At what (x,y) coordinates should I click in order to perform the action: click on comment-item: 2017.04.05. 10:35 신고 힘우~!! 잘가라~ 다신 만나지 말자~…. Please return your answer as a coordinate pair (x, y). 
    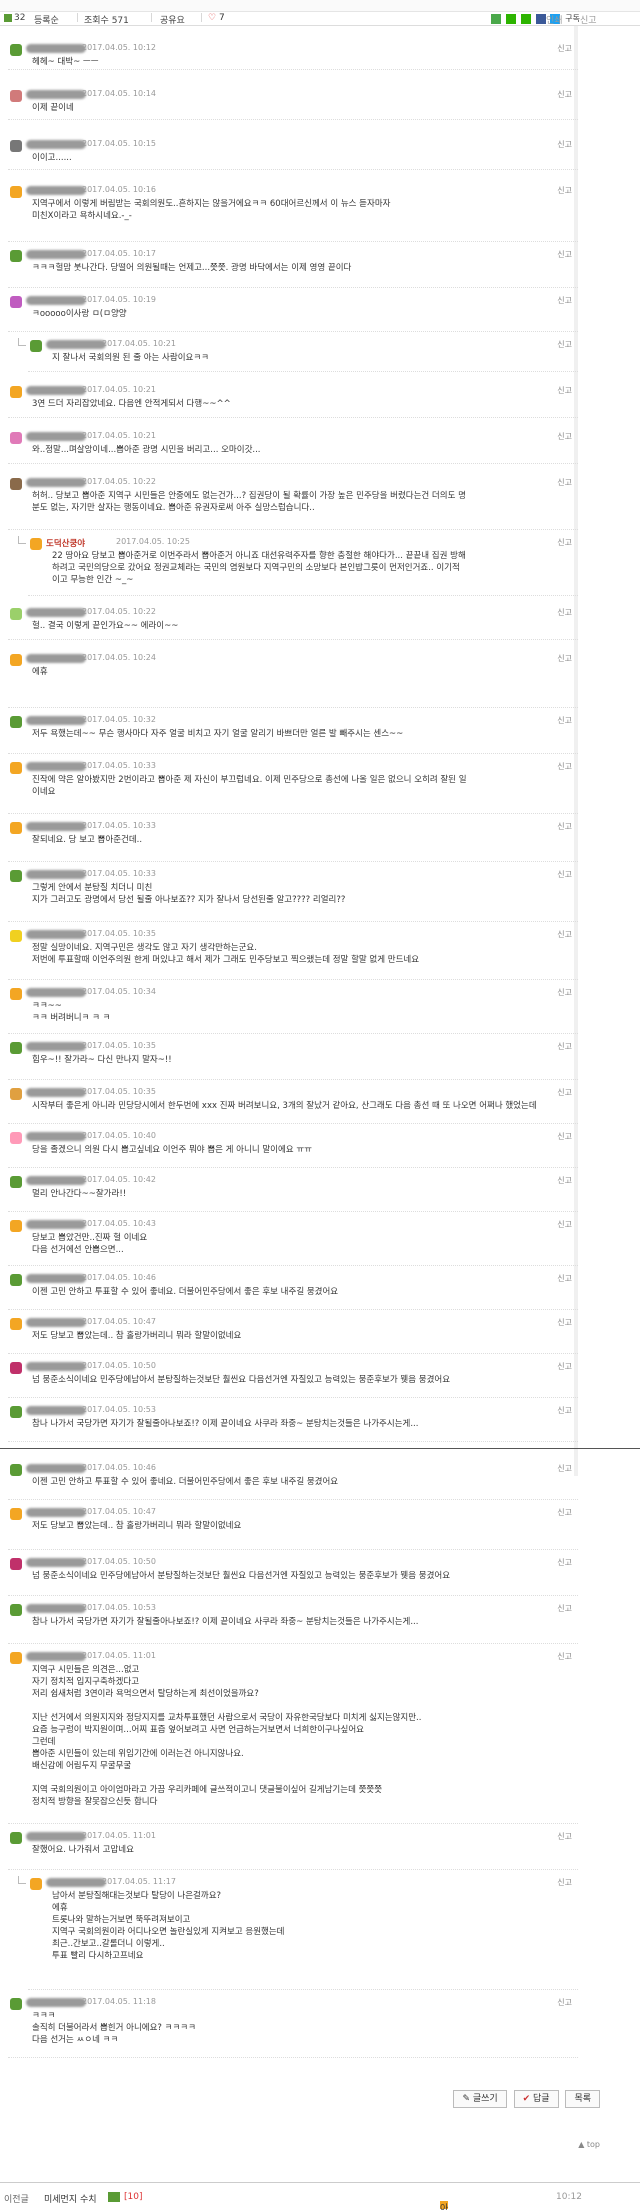
    Looking at the image, I should click on (293, 1059).